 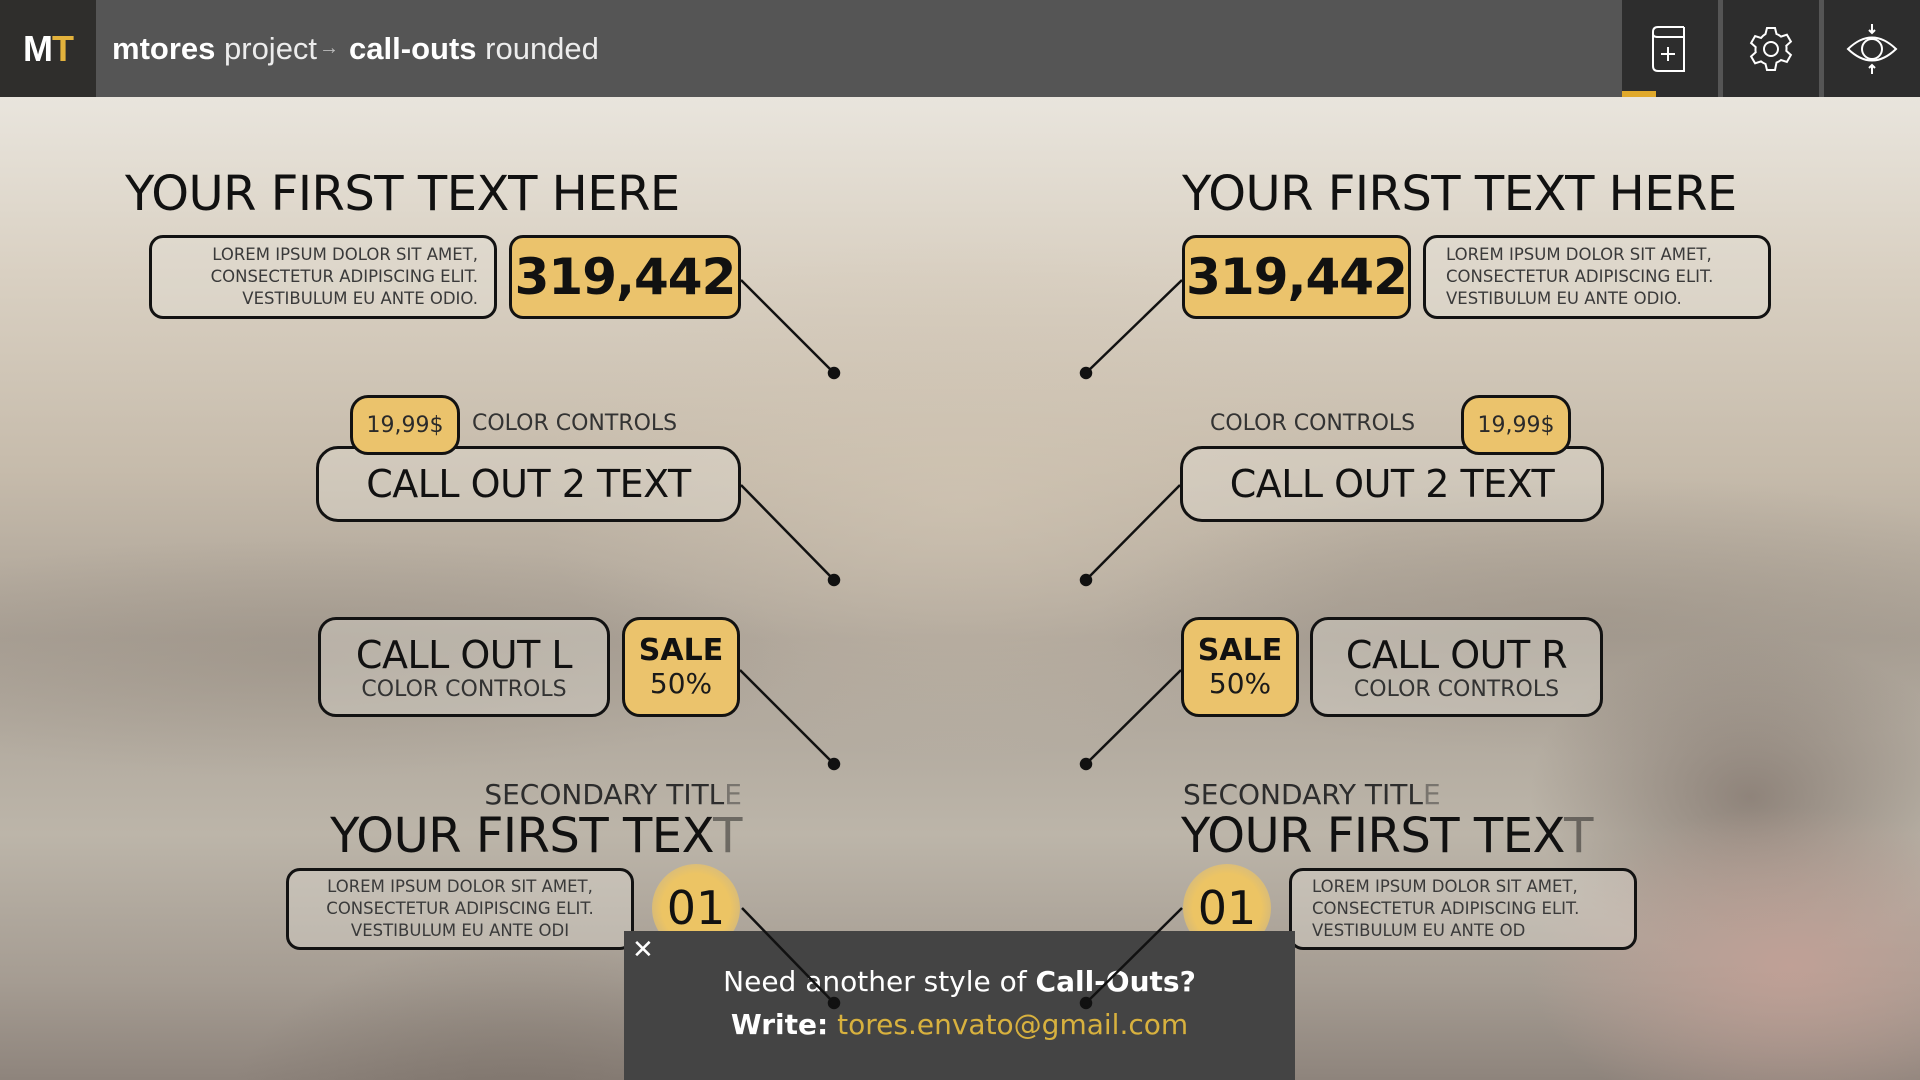 What do you see at coordinates (1115, 981) in the screenshot?
I see `popup-message-bold: Call-Outs?` at bounding box center [1115, 981].